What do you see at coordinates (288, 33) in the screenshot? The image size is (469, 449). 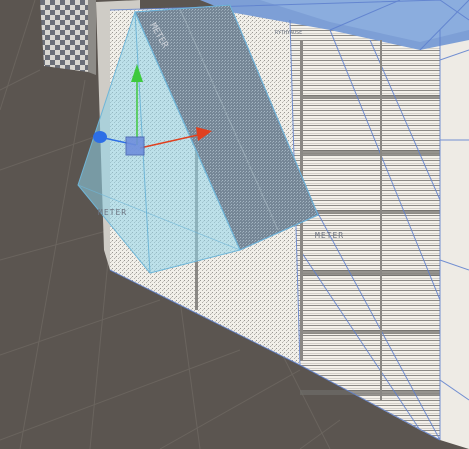 I see `texture-label-small: RYTHYAUSE` at bounding box center [288, 33].